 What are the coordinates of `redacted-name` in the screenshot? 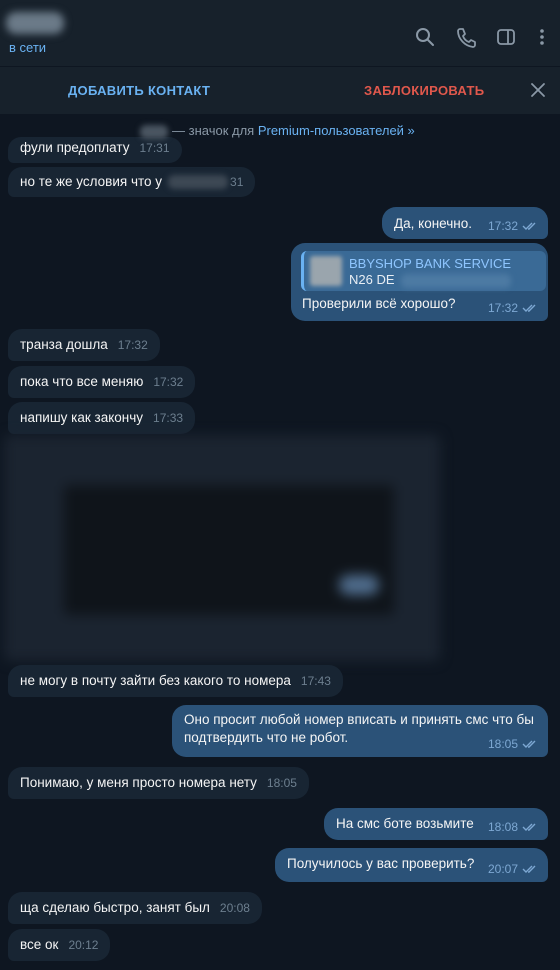 It's located at (154, 131).